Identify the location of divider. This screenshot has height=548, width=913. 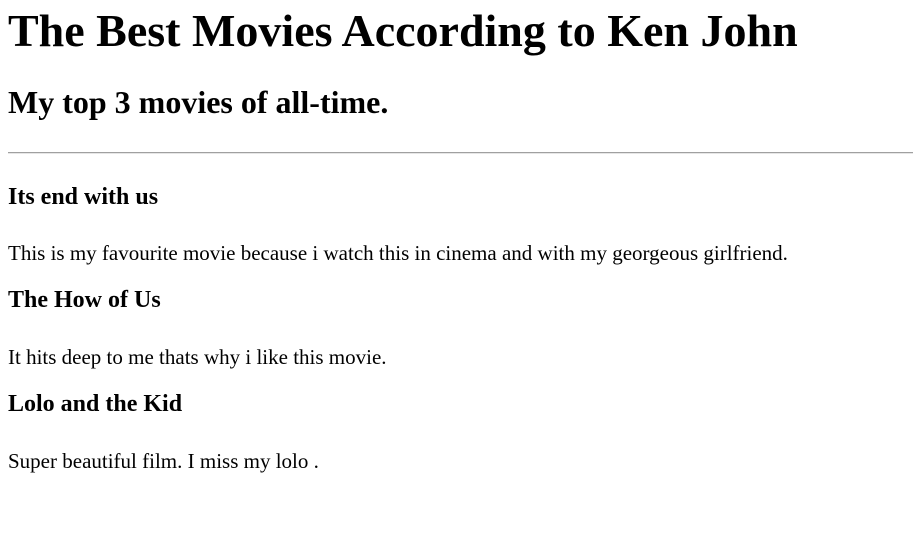
(460, 152).